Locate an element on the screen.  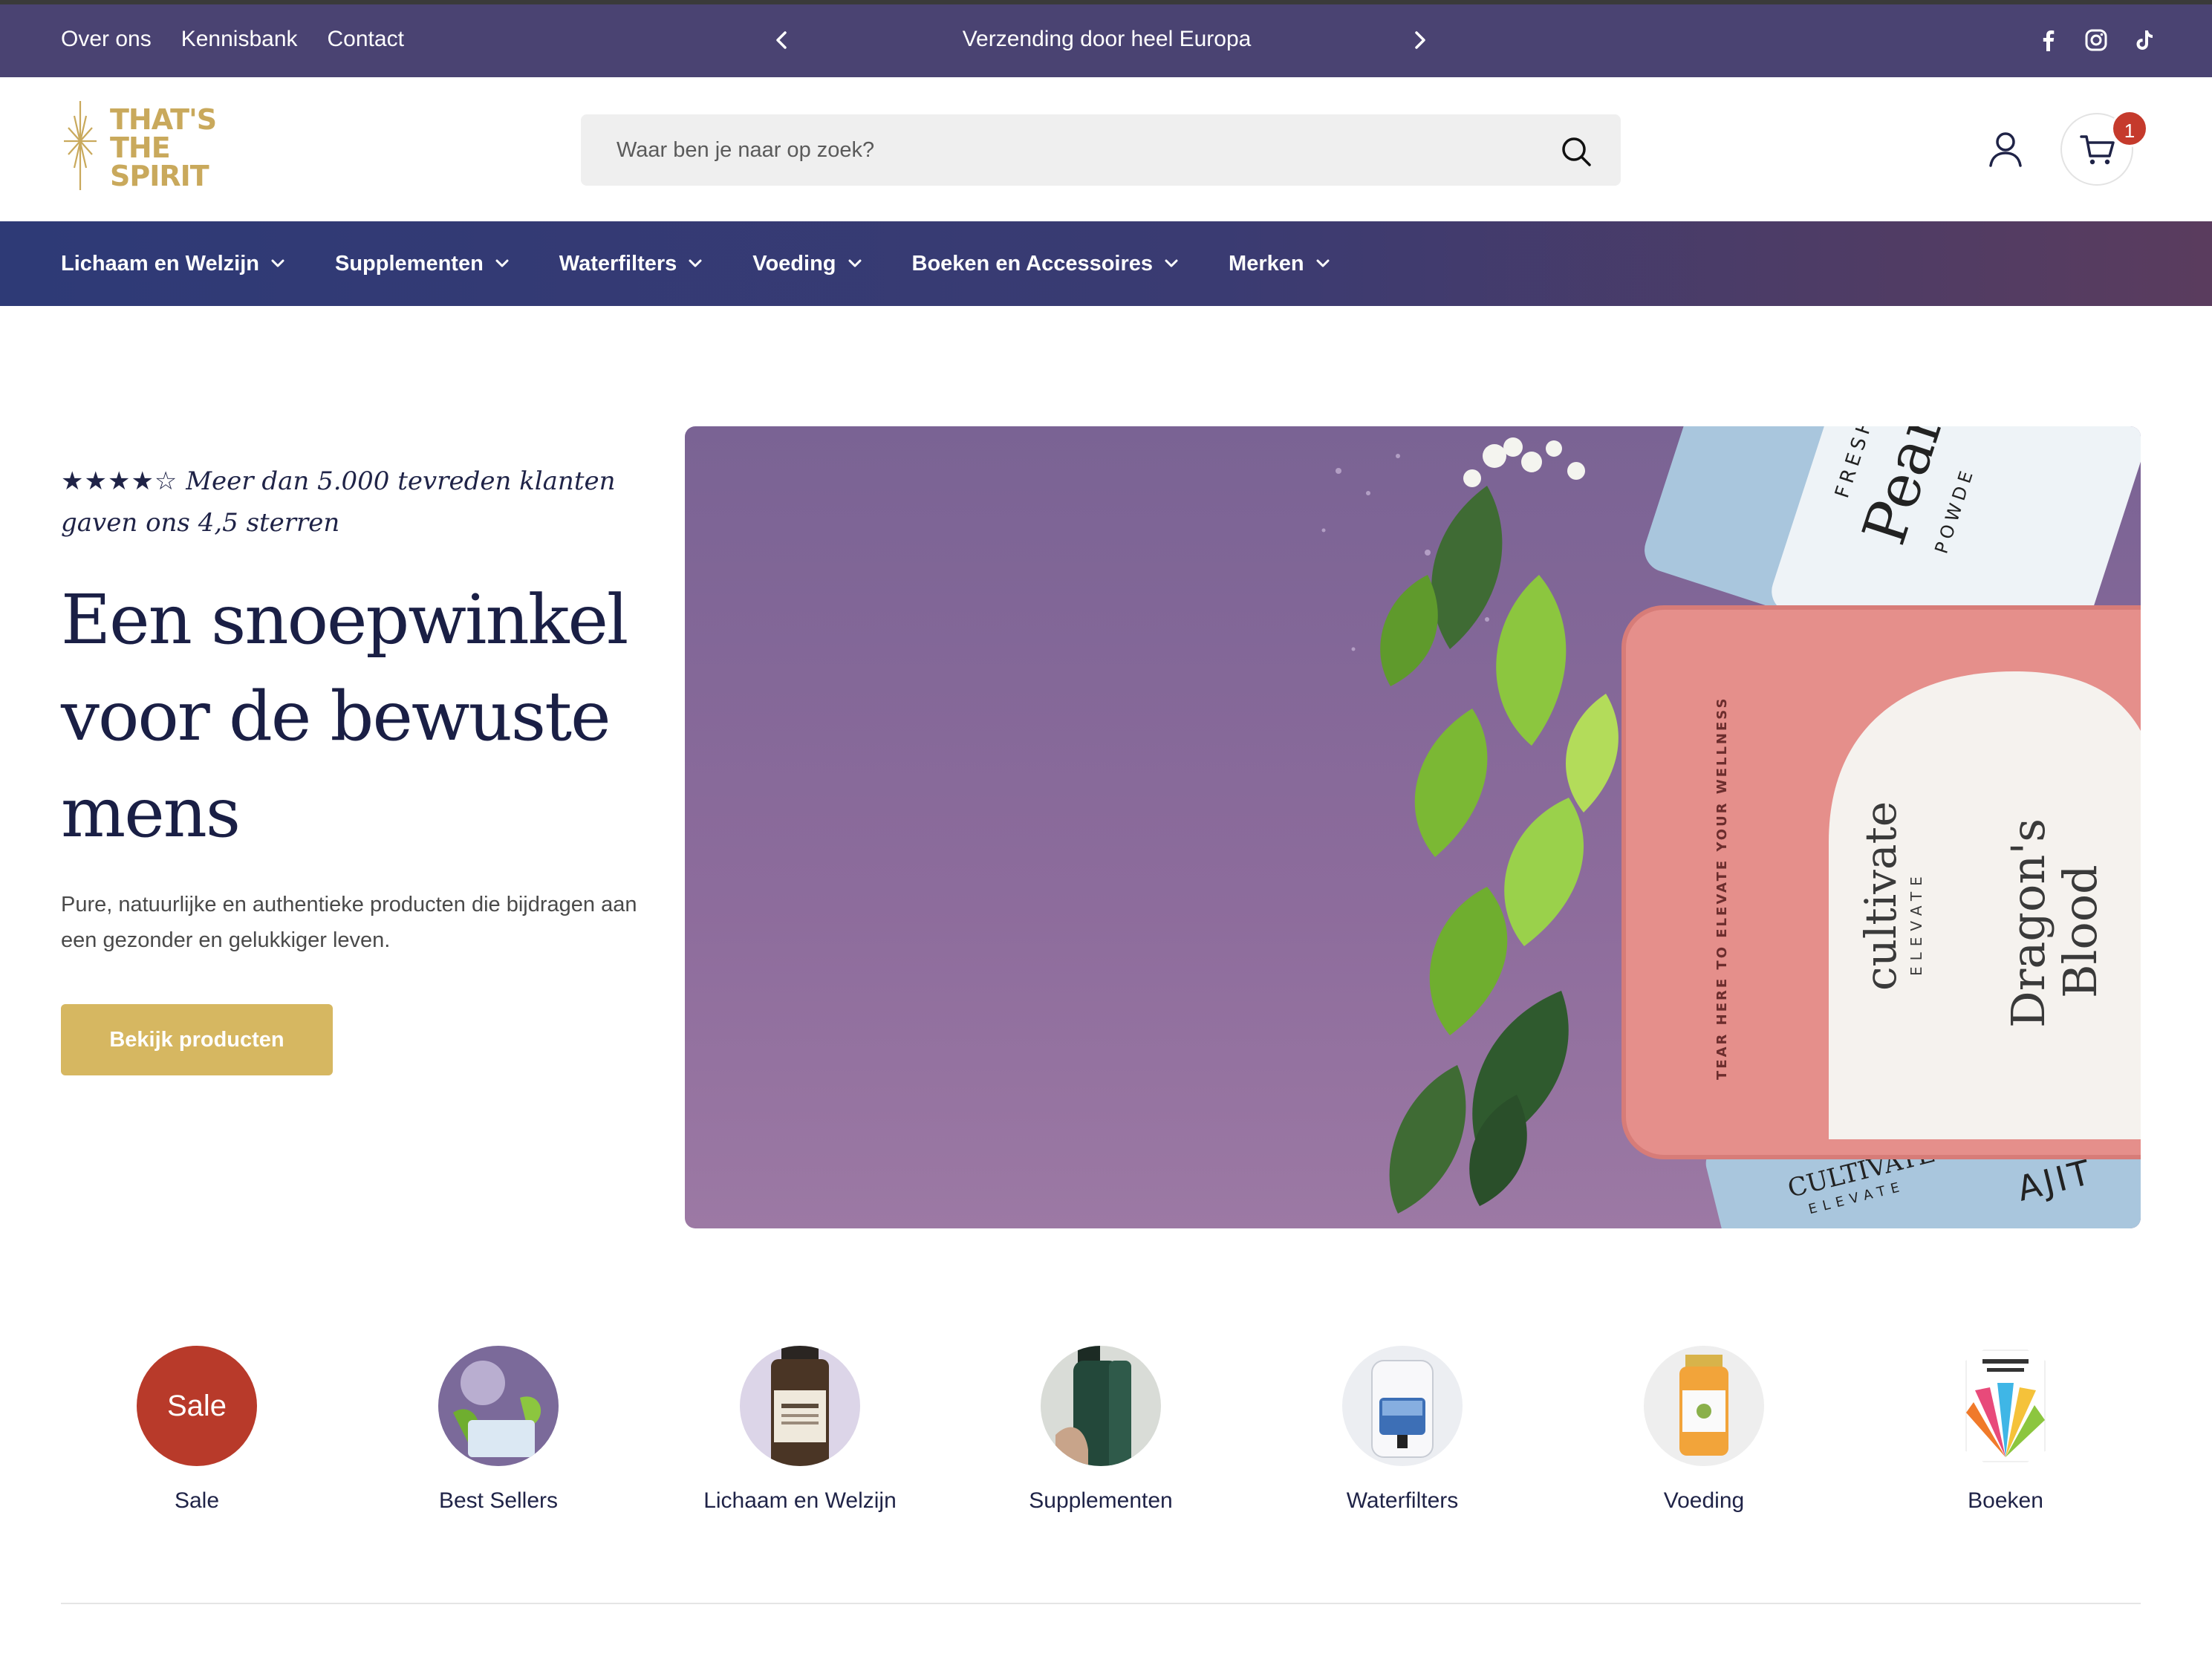
section-divider is located at coordinates (1101, 1603).